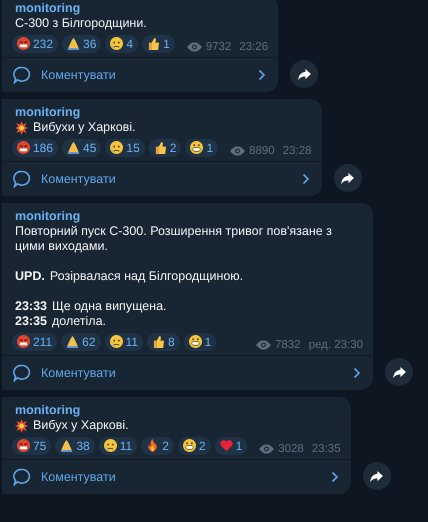 Image resolution: width=428 pixels, height=522 pixels. What do you see at coordinates (89, 148) in the screenshot?
I see `reaction-count: 45` at bounding box center [89, 148].